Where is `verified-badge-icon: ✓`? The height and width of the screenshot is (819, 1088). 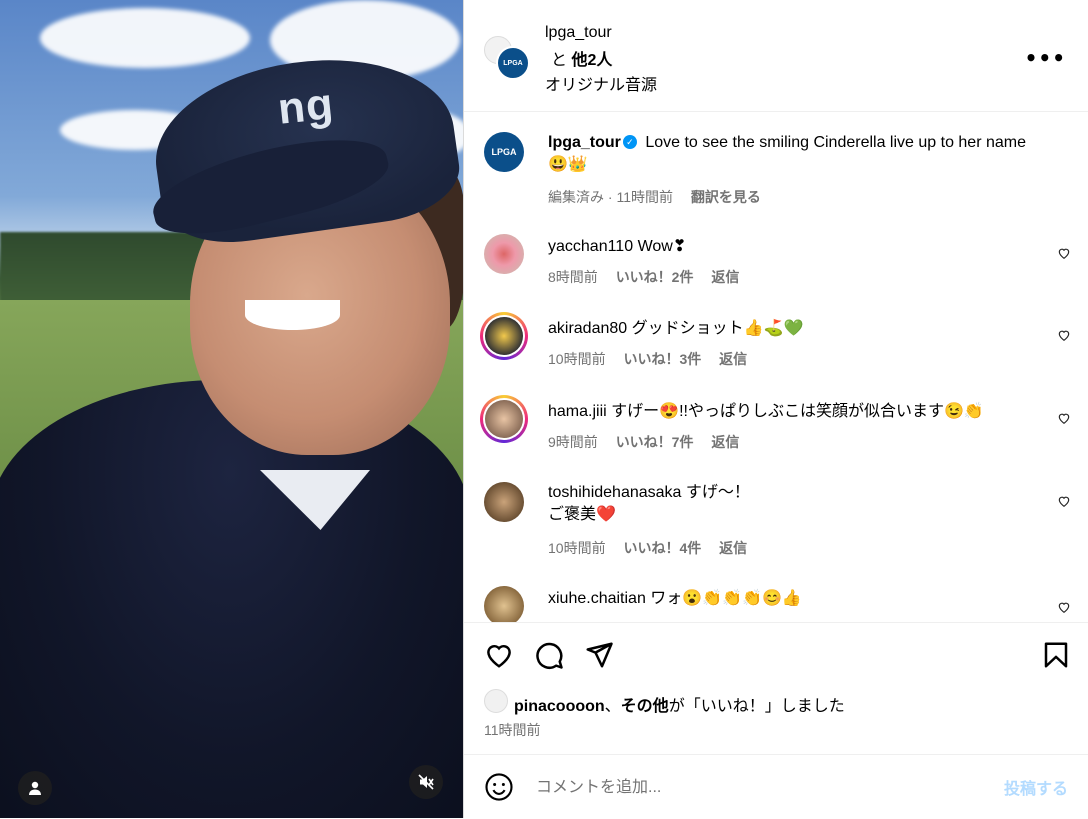
verified-badge-icon: ✓ is located at coordinates (629, 141).